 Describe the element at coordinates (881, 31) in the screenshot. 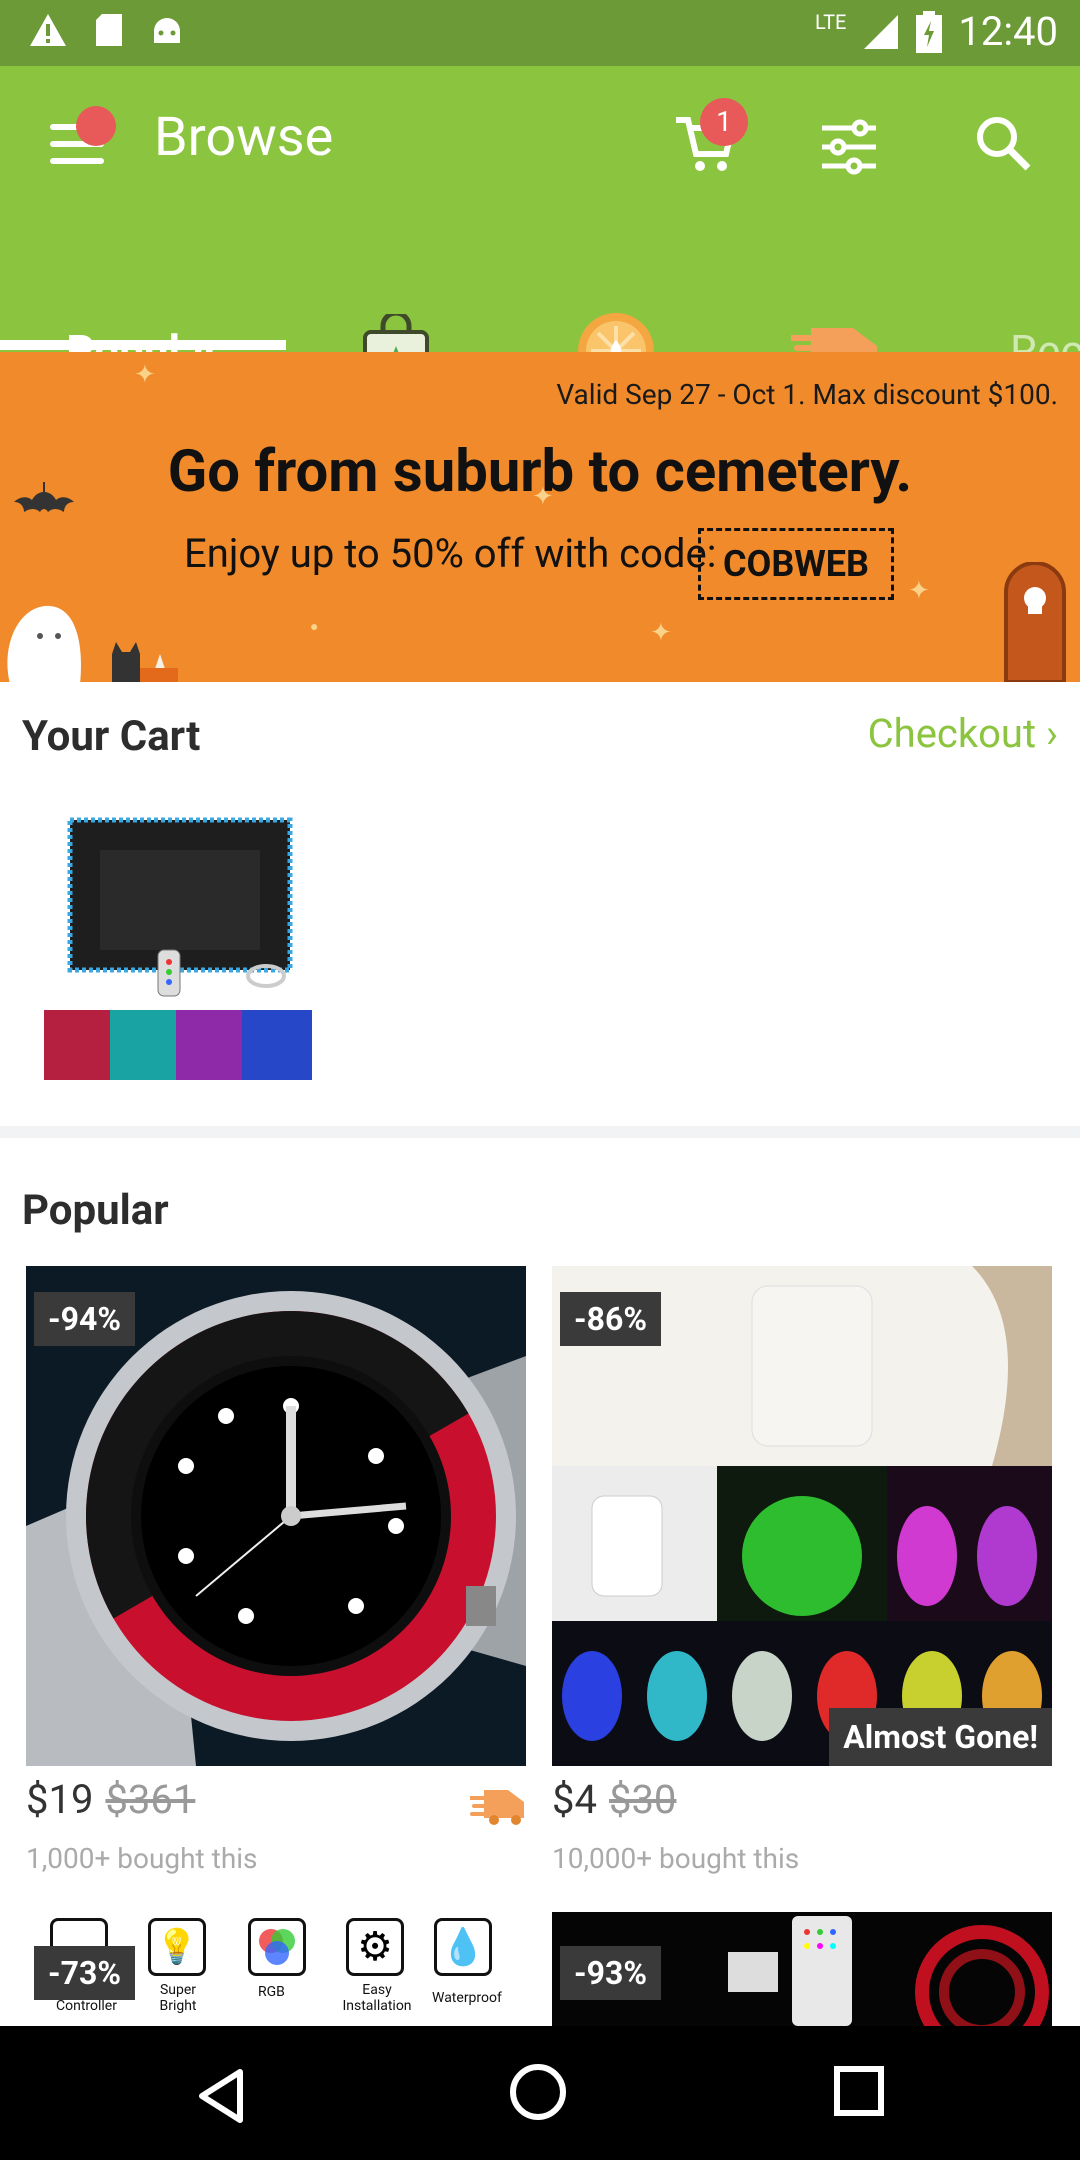

I see `signal-icon` at that location.